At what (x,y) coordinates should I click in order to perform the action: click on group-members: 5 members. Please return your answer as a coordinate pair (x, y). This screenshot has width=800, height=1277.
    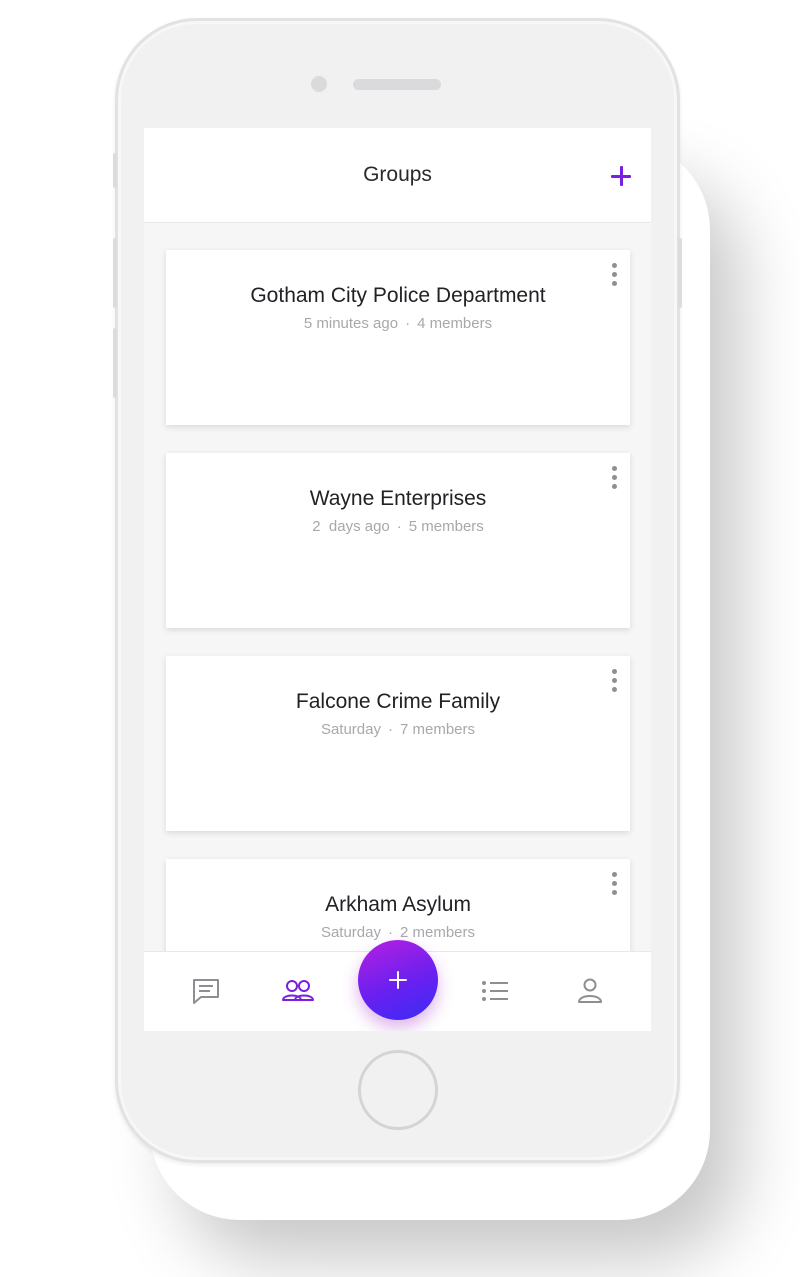
    Looking at the image, I should click on (446, 526).